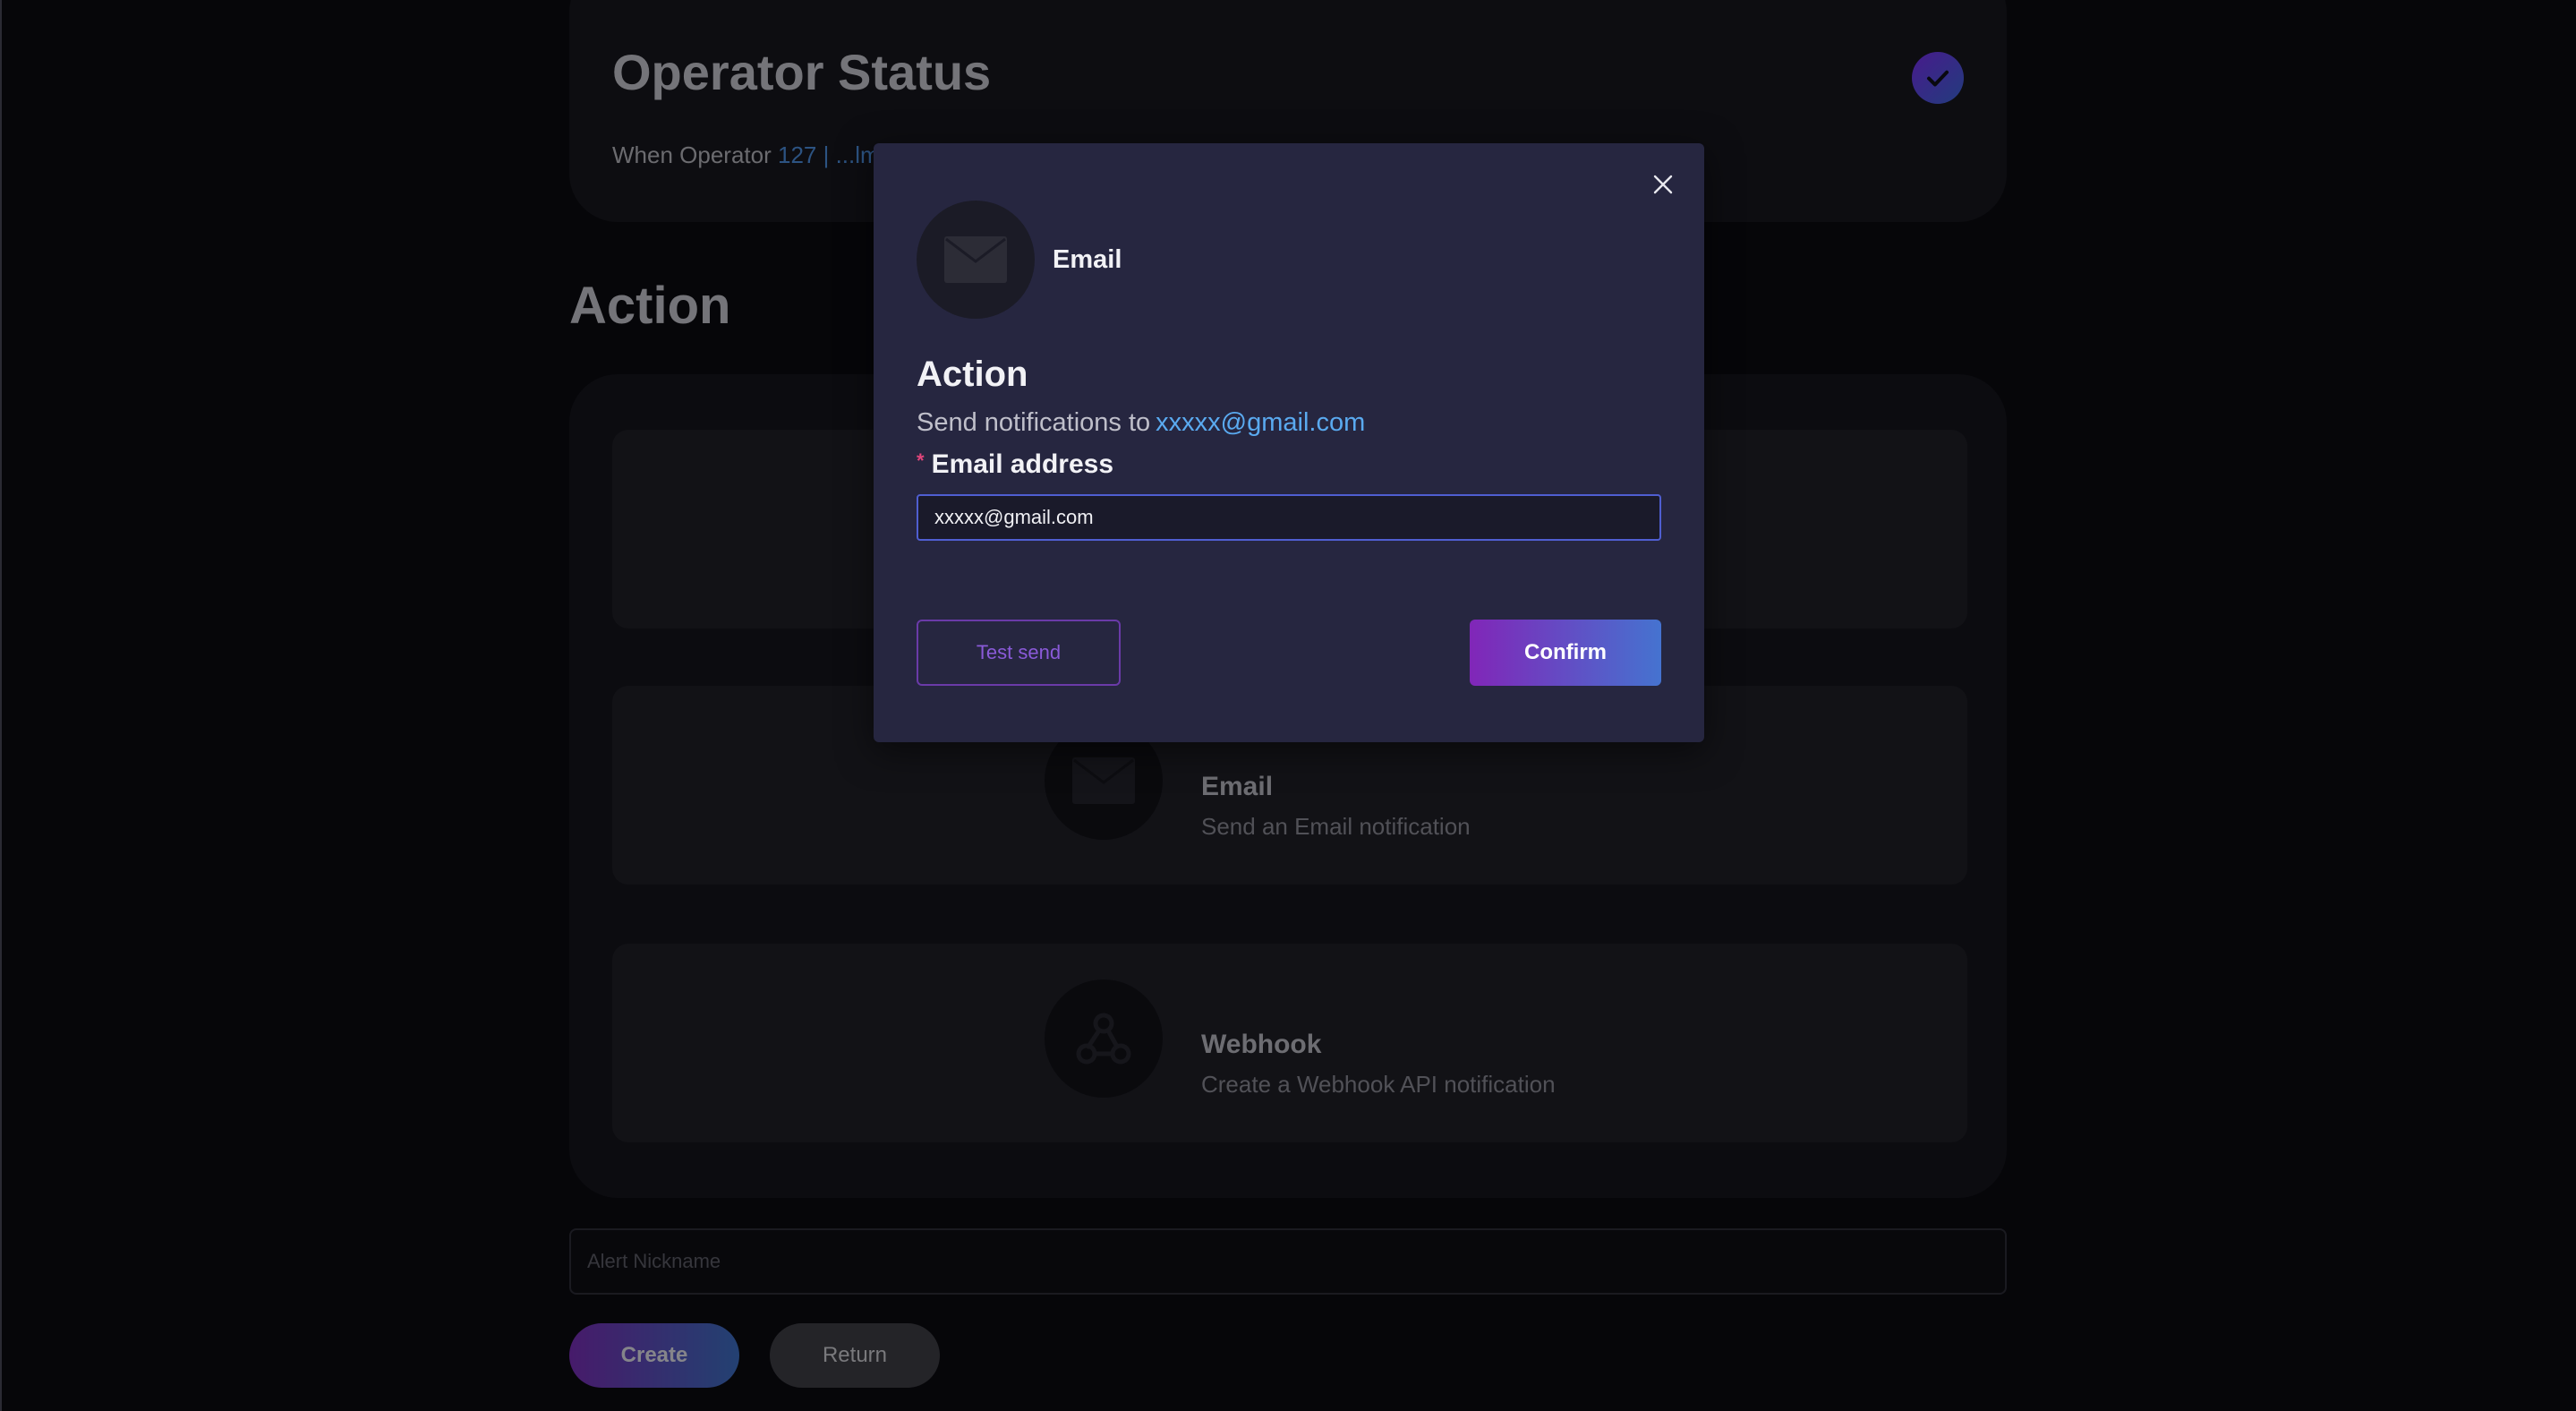 The height and width of the screenshot is (1411, 2576). Describe the element at coordinates (1261, 422) in the screenshot. I see `modal-description-email: xxxxx@gmail.com` at that location.